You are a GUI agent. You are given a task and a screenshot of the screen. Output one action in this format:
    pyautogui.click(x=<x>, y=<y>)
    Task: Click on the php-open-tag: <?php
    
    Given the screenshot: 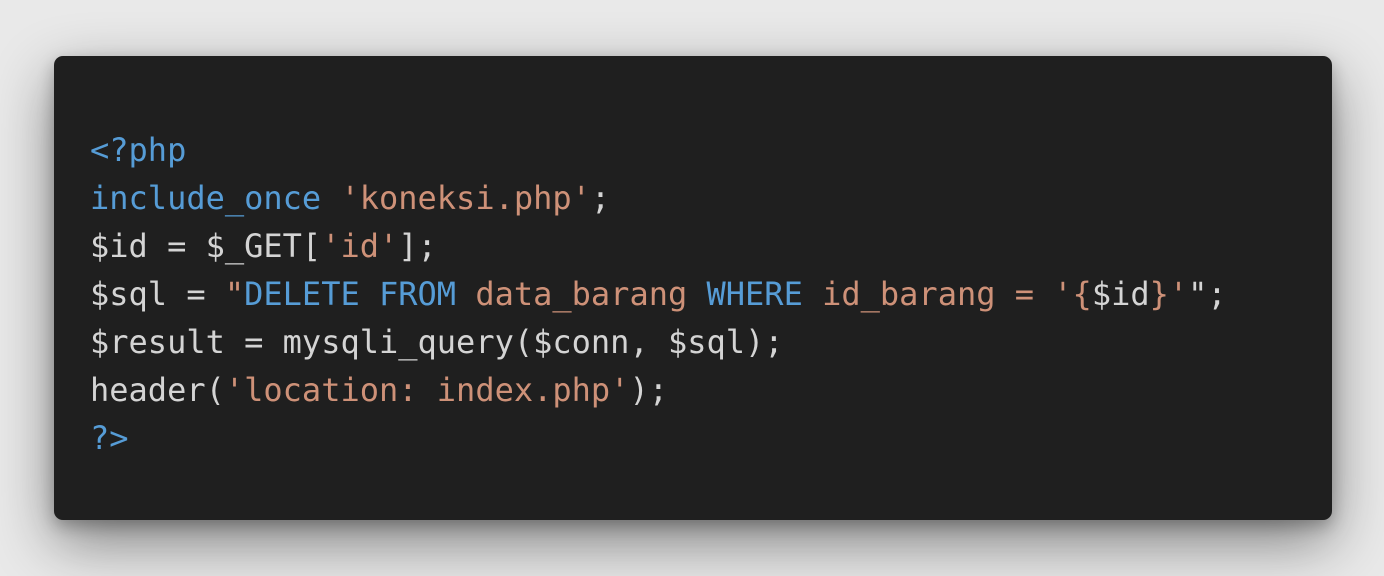 What is the action you would take?
    pyautogui.click(x=138, y=150)
    